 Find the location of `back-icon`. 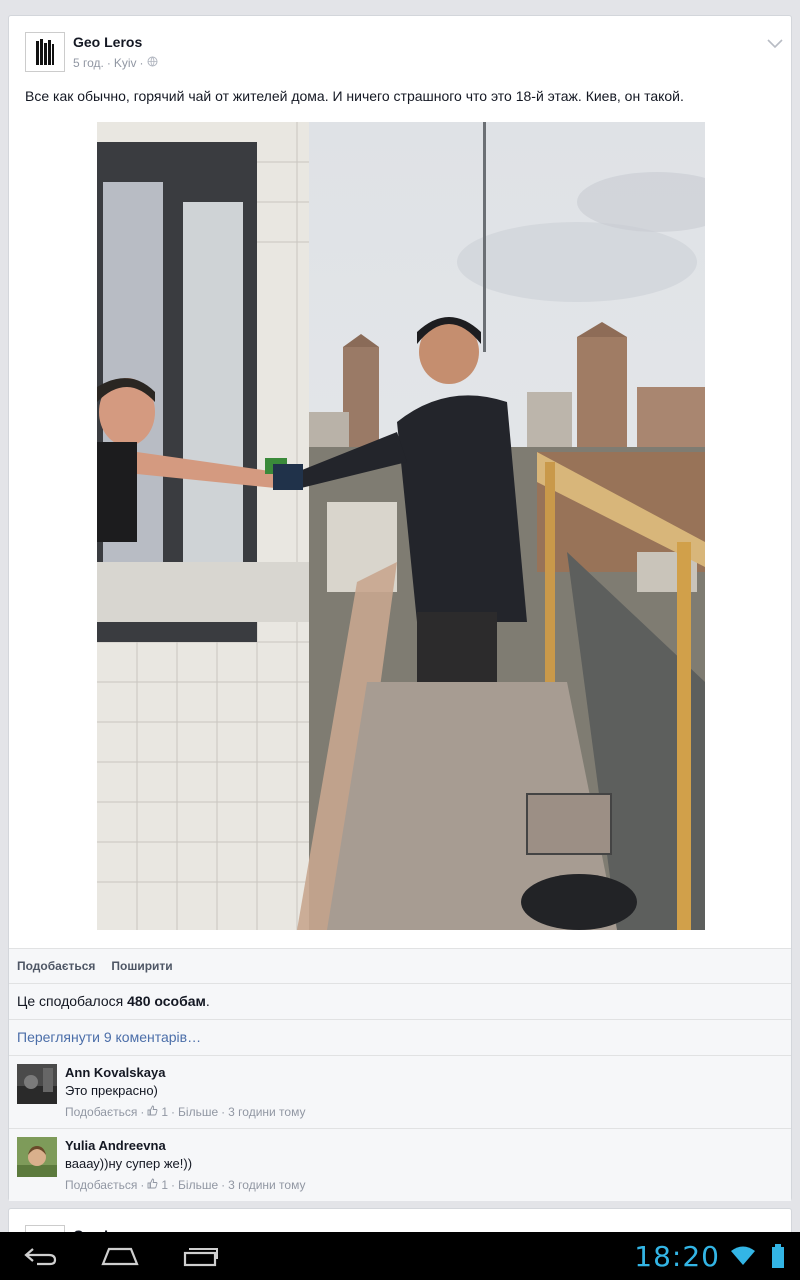

back-icon is located at coordinates (41, 1256).